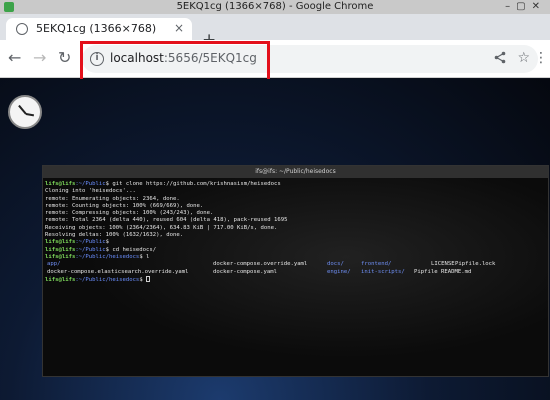  What do you see at coordinates (112, 198) in the screenshot?
I see `terminal-line: remote: Enumerating objects: 2364, done.` at bounding box center [112, 198].